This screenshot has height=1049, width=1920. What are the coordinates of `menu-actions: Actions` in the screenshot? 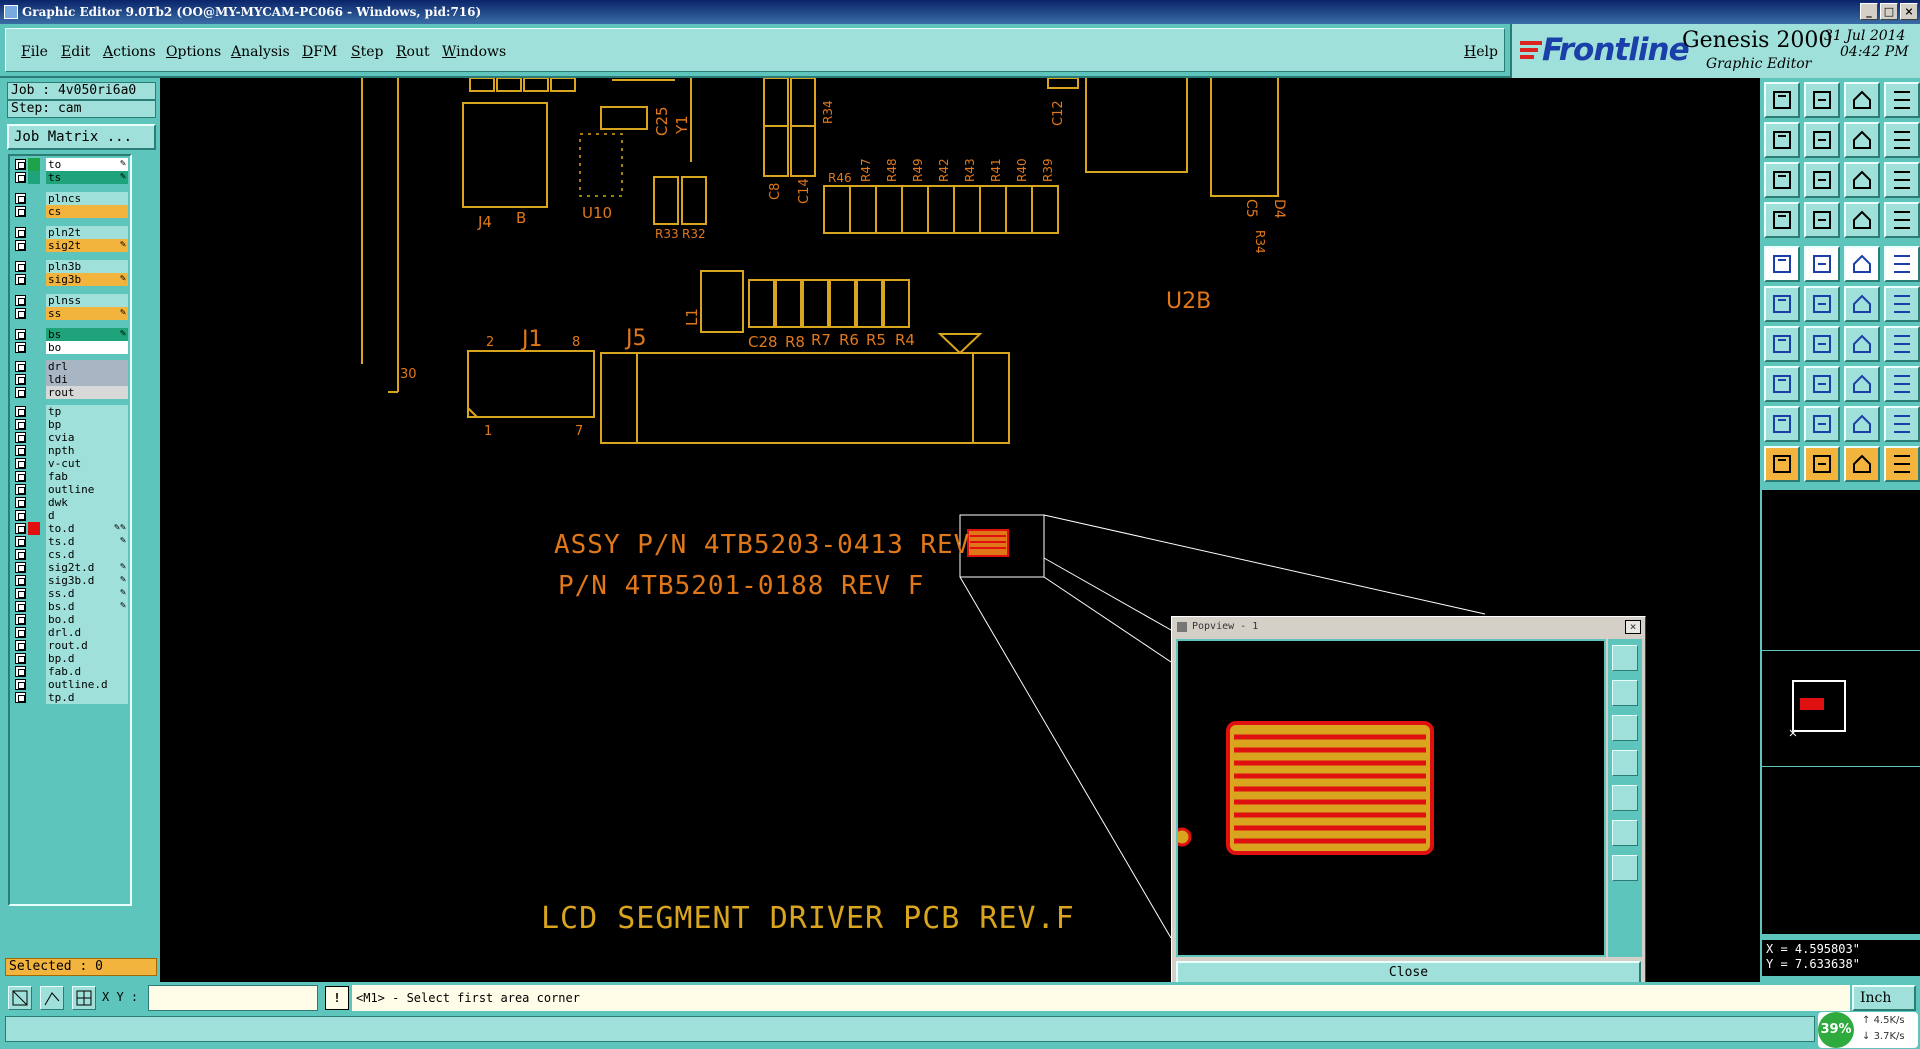 It's located at (129, 52).